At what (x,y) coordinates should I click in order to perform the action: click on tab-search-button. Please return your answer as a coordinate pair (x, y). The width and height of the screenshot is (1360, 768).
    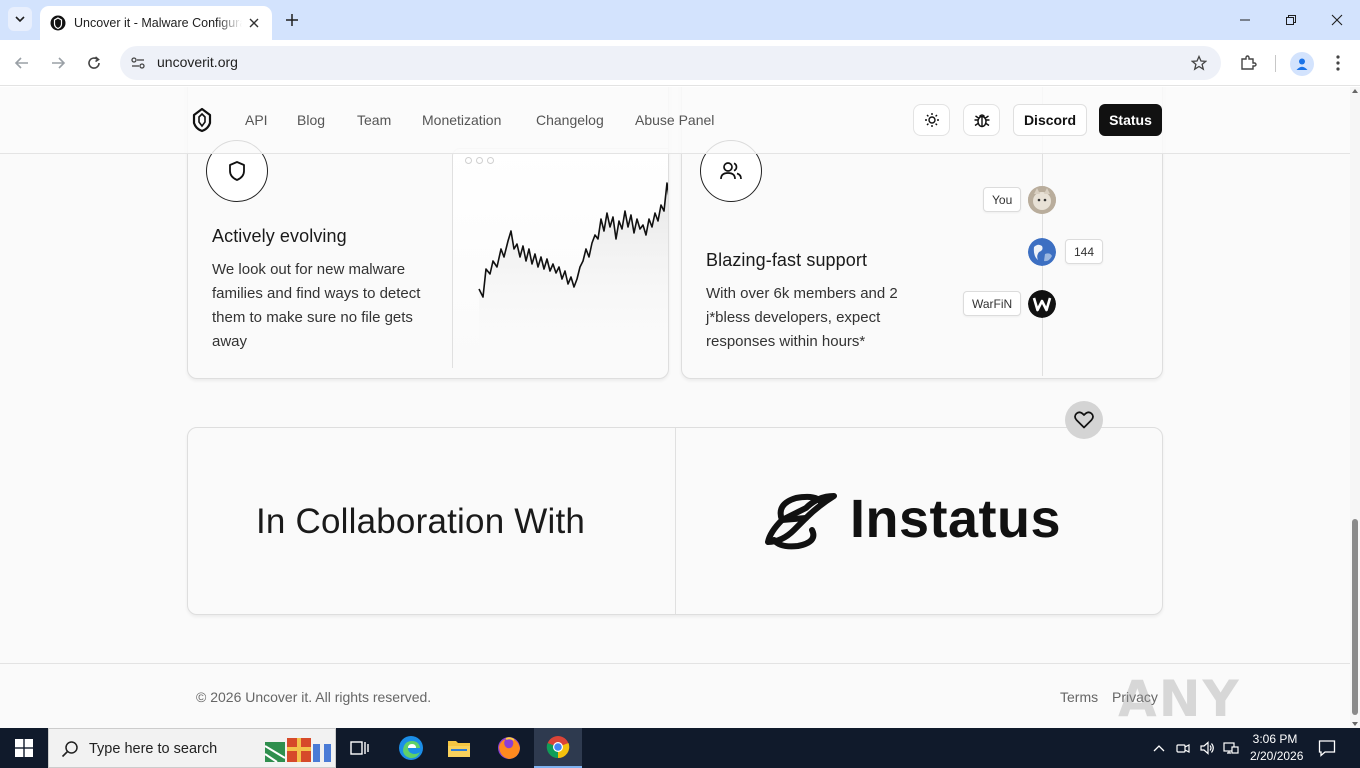
    Looking at the image, I should click on (20, 19).